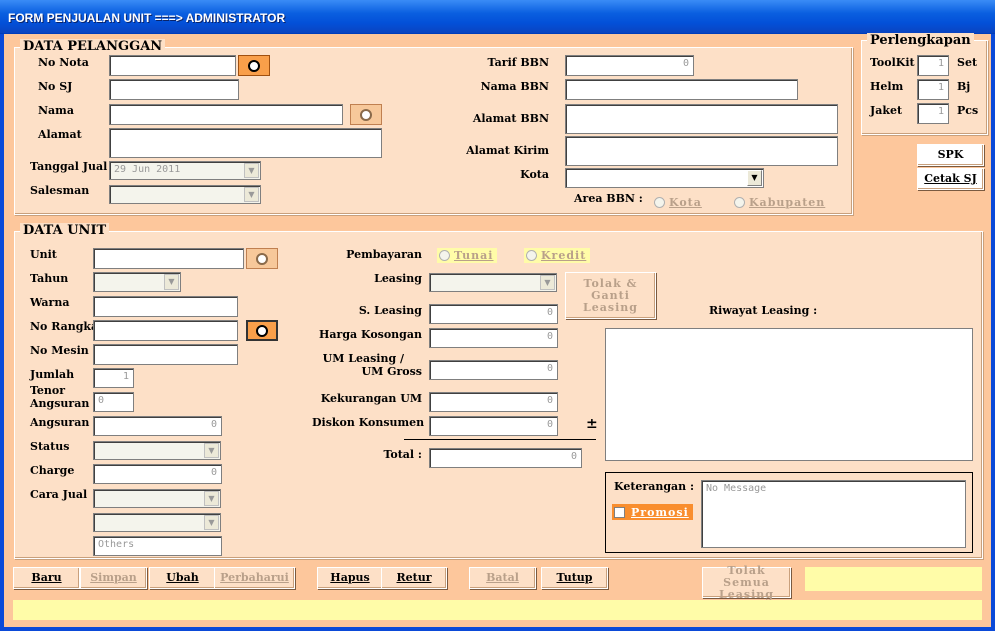  I want to click on kredit-radio: Kredit, so click(557, 255).